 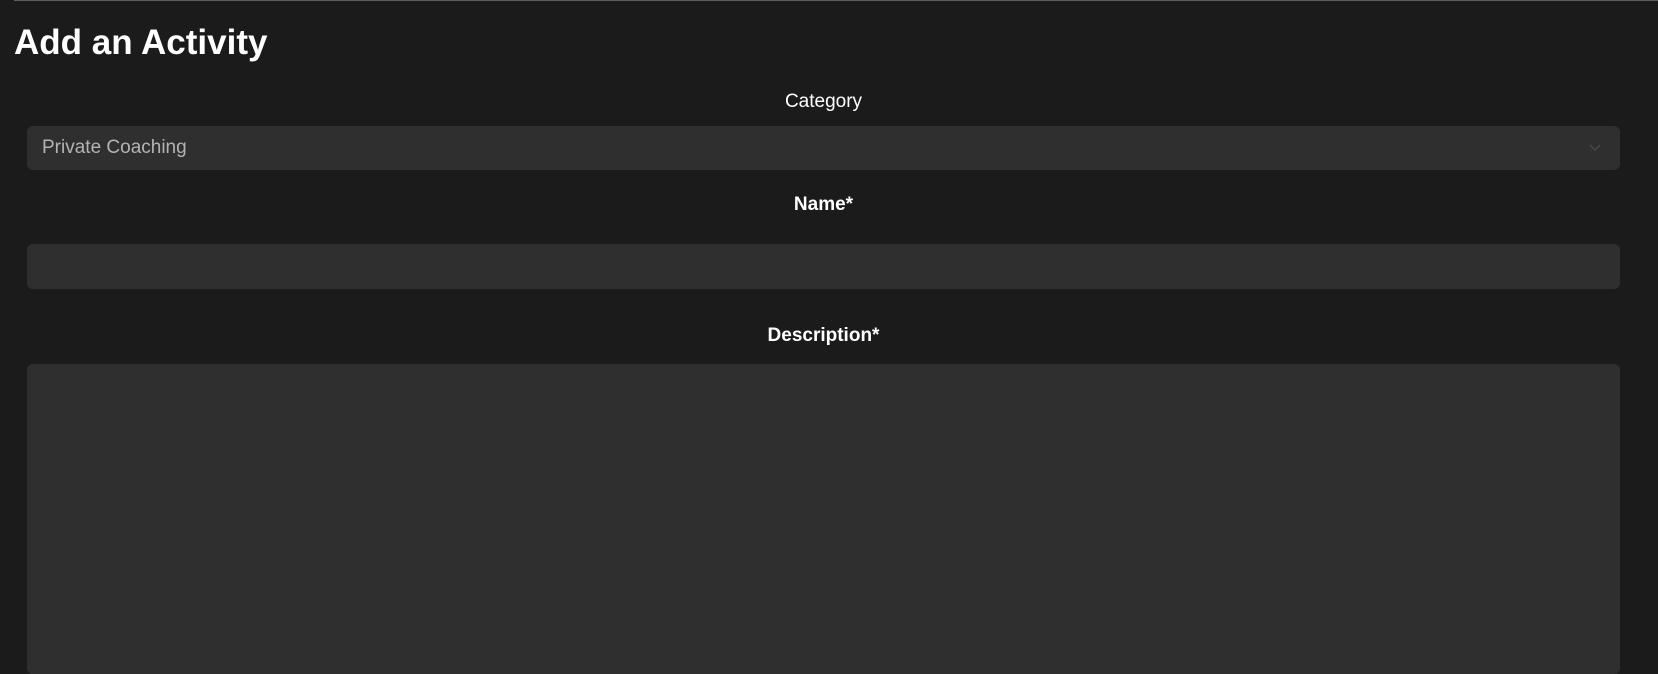 What do you see at coordinates (114, 147) in the screenshot?
I see `category-selected-value: Private Coaching` at bounding box center [114, 147].